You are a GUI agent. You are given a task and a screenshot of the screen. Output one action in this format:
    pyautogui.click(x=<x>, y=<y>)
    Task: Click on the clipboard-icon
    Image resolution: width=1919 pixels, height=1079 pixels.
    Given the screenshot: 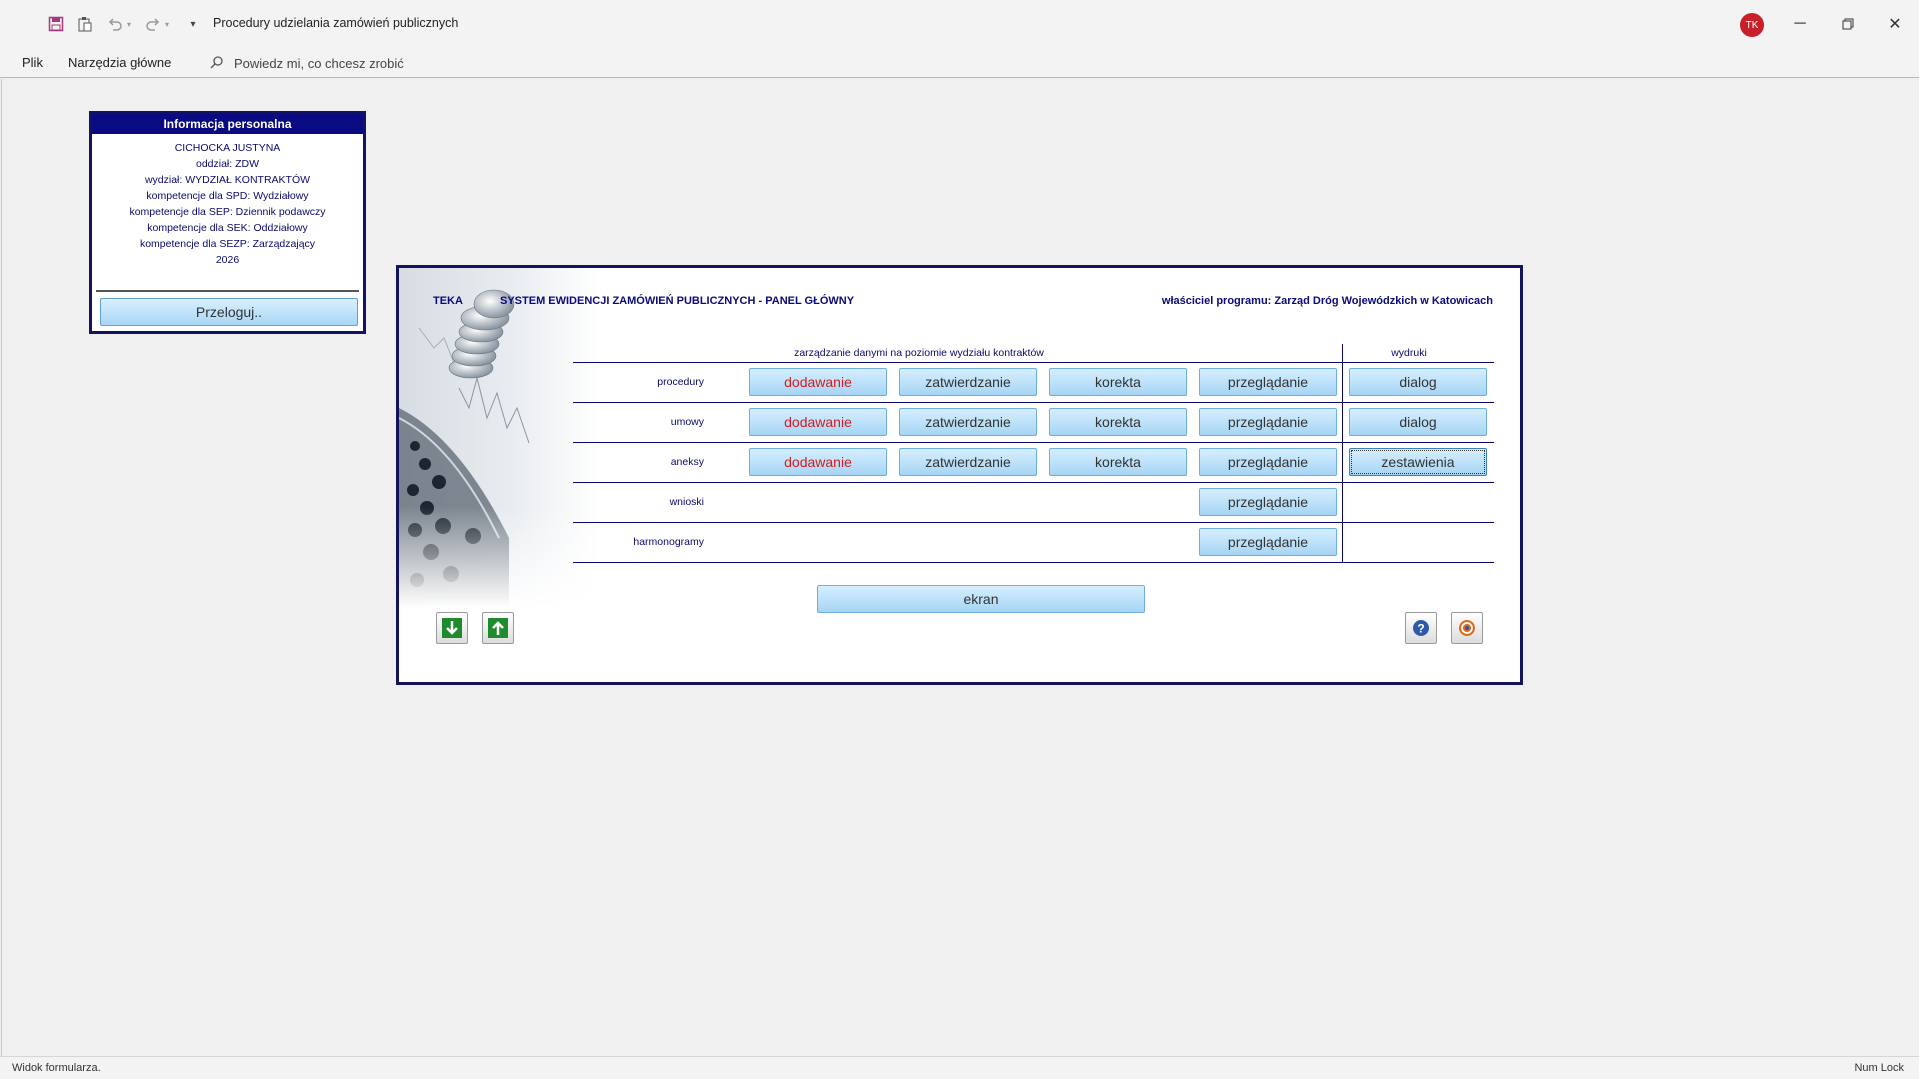 What is the action you would take?
    pyautogui.click(x=85, y=24)
    